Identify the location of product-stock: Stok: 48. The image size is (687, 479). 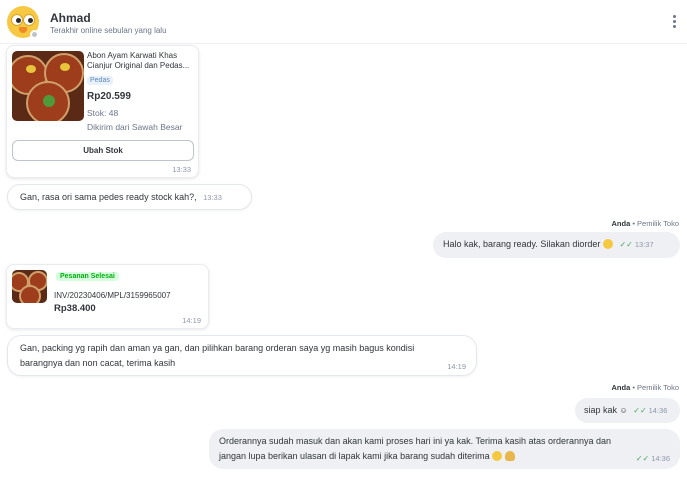
(103, 113).